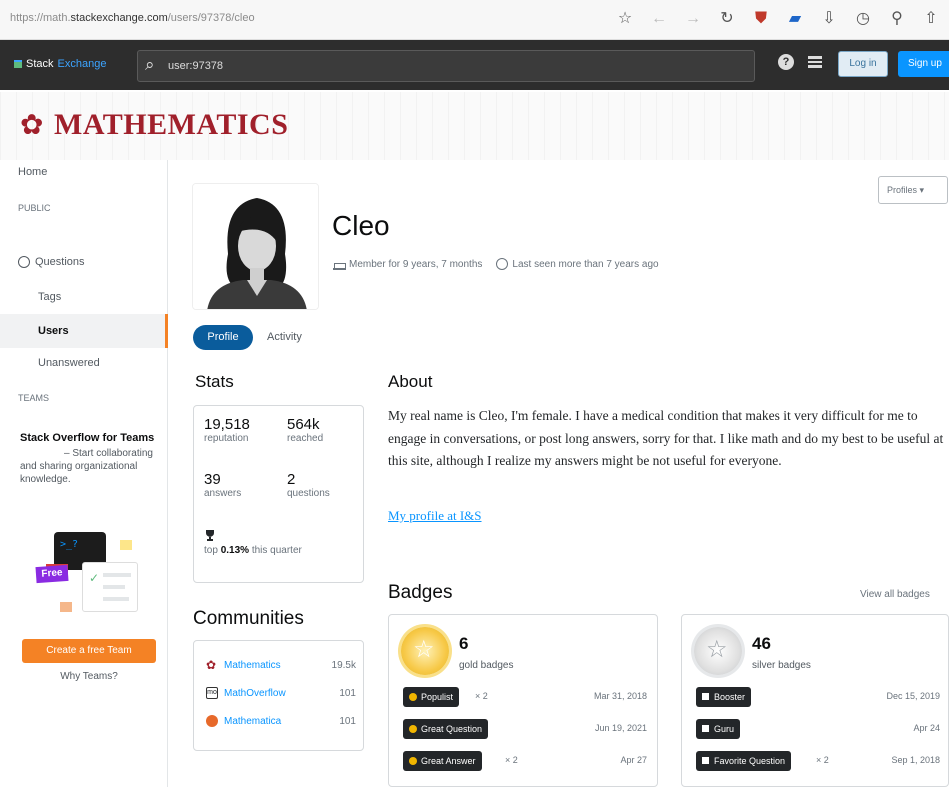 The image size is (949, 787). I want to click on search-input: ⌕ user:97378, so click(446, 66).